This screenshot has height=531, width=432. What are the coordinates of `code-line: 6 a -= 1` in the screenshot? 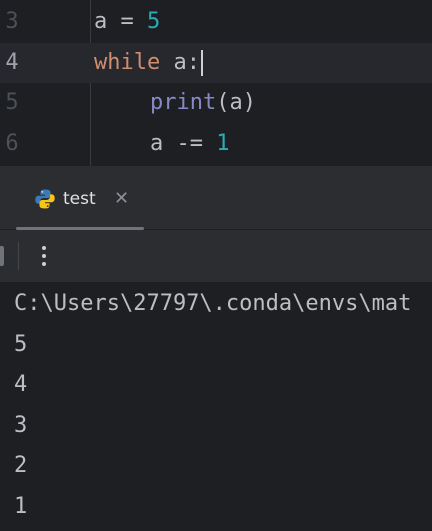 It's located at (216, 144).